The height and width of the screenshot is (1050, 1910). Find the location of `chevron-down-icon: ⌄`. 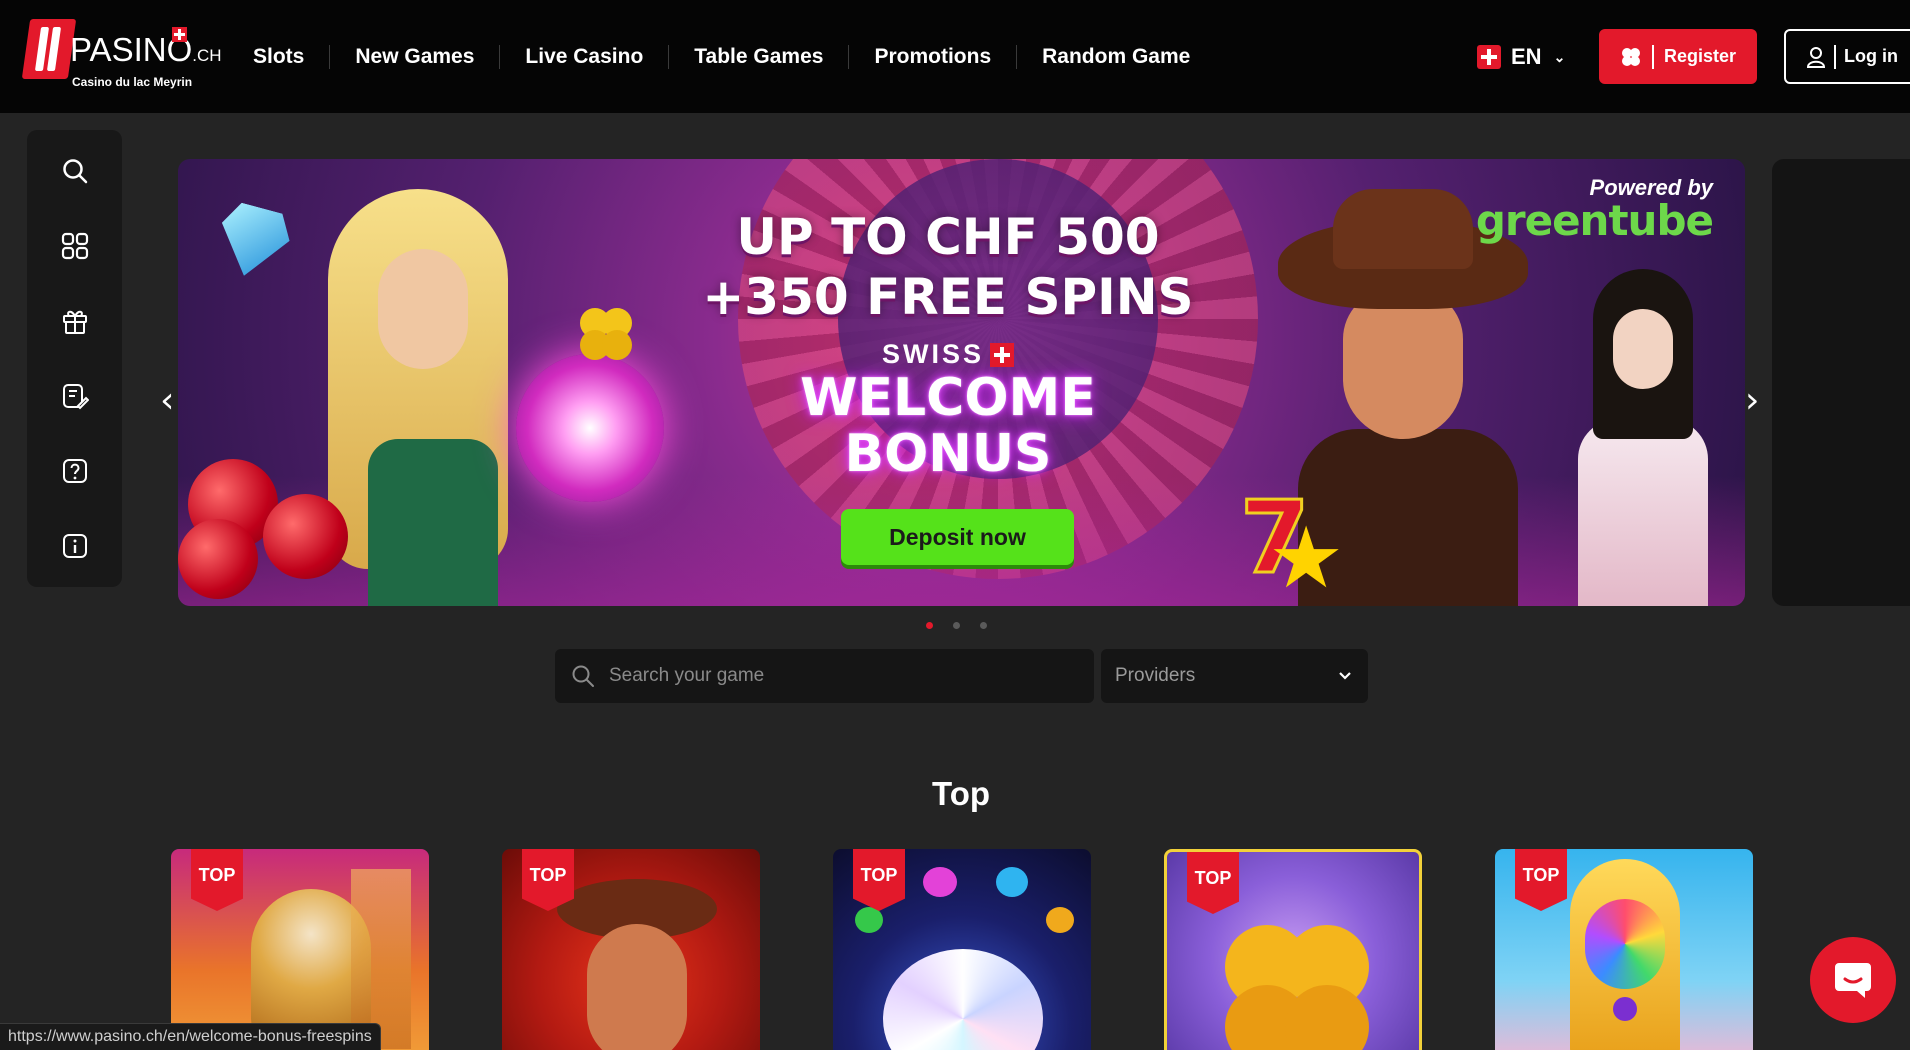

chevron-down-icon: ⌄ is located at coordinates (1559, 56).